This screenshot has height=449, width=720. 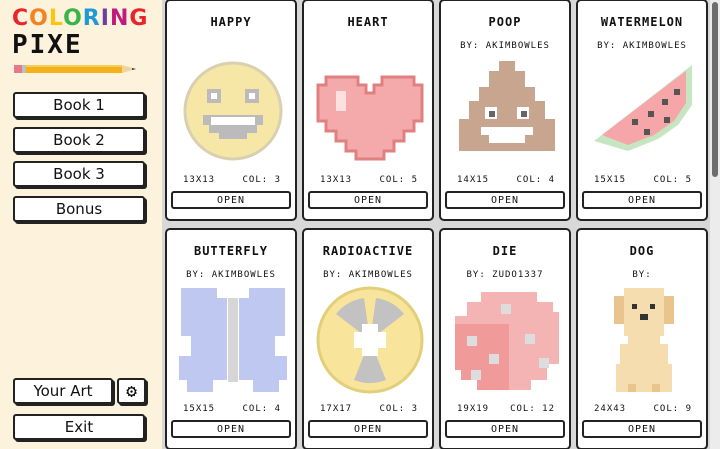 I want to click on card-title: POOP, so click(x=505, y=22).